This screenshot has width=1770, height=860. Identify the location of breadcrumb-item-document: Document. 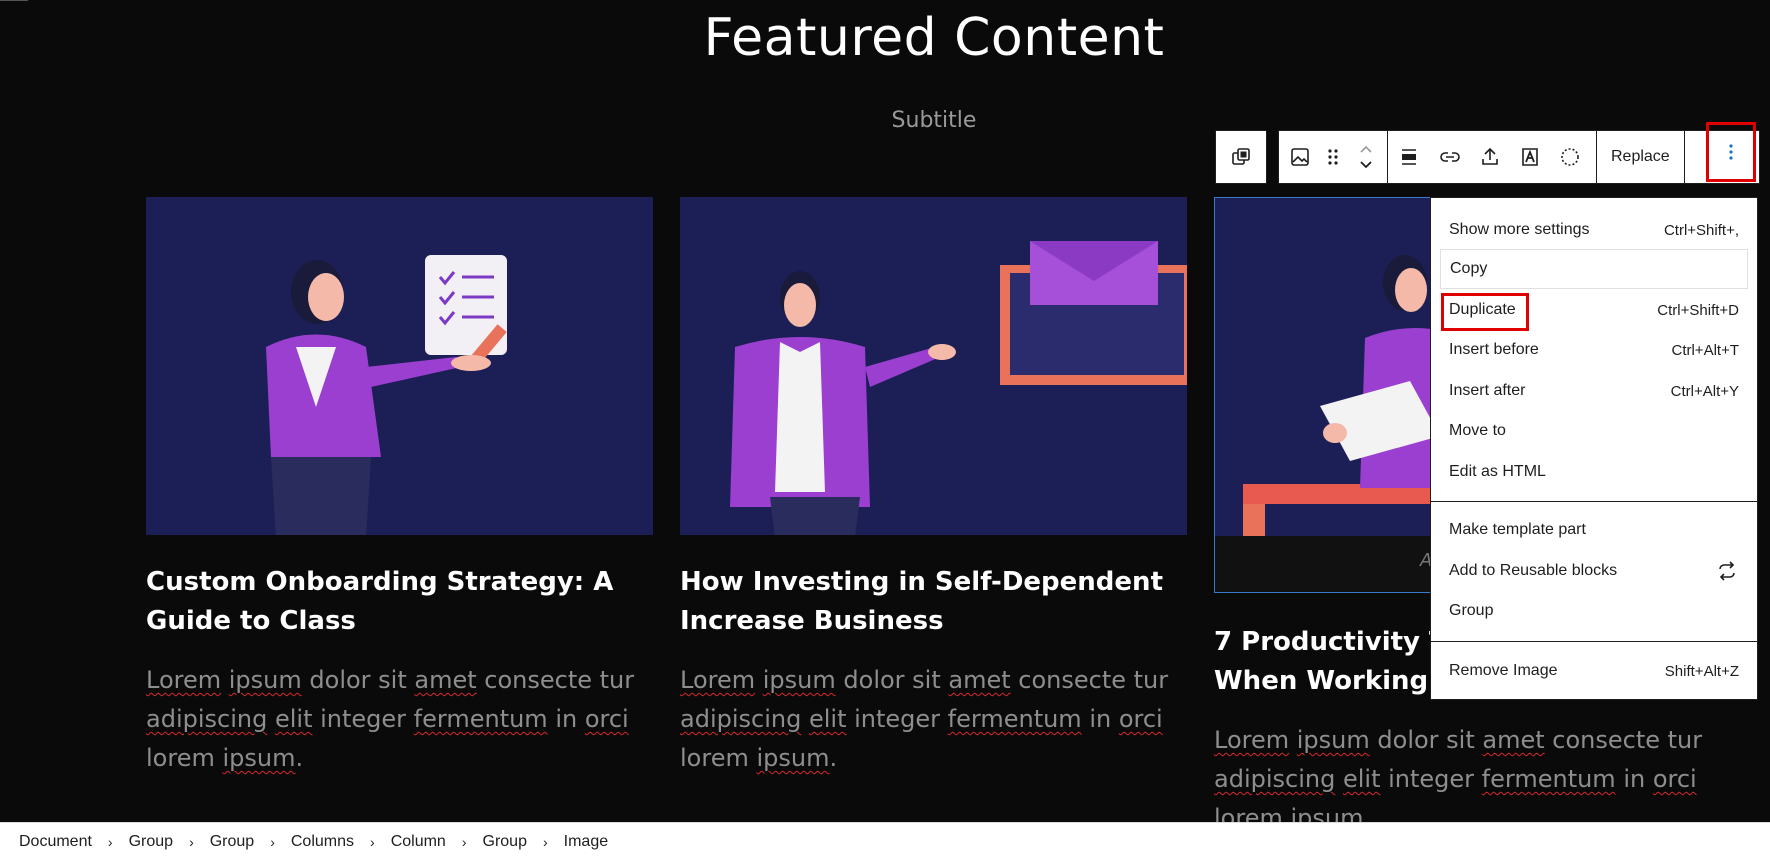
(55, 842).